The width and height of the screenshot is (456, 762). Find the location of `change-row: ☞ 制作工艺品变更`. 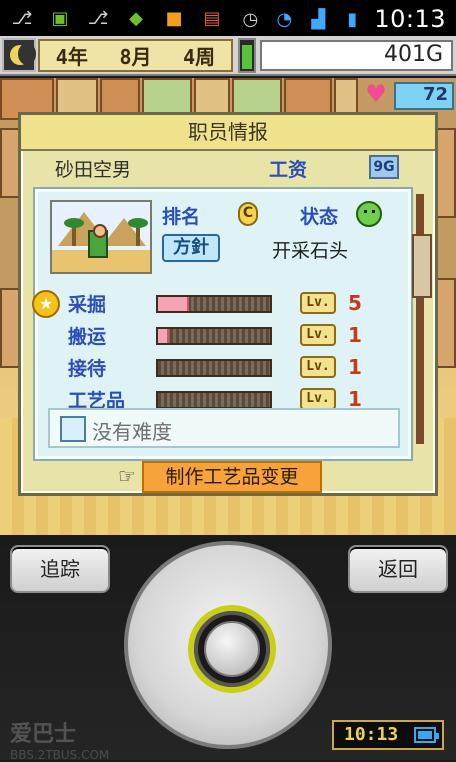

change-row: ☞ 制作工艺品变更 is located at coordinates (216, 477).